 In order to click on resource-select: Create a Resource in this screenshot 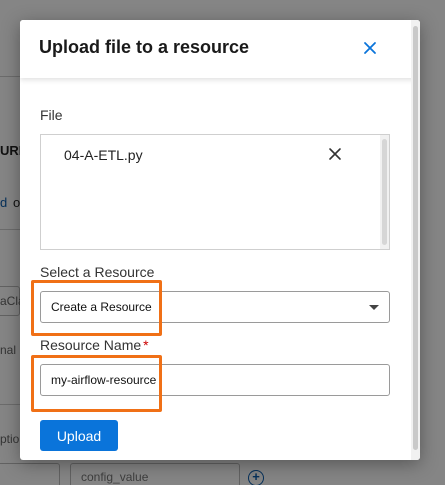, I will do `click(215, 307)`.